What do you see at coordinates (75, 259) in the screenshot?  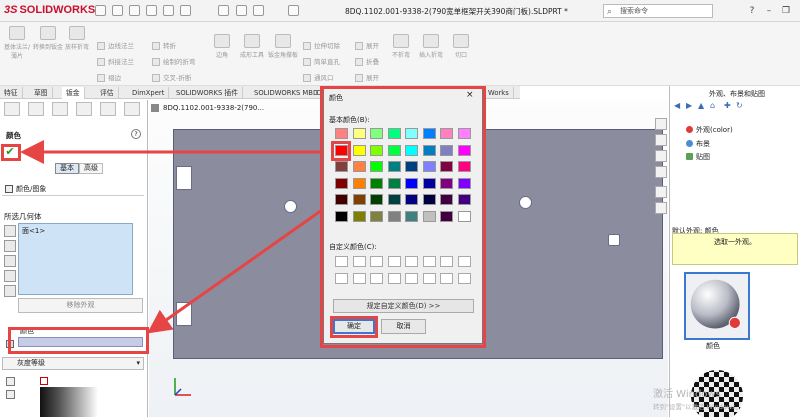 I see `selection-list: 面<1>` at bounding box center [75, 259].